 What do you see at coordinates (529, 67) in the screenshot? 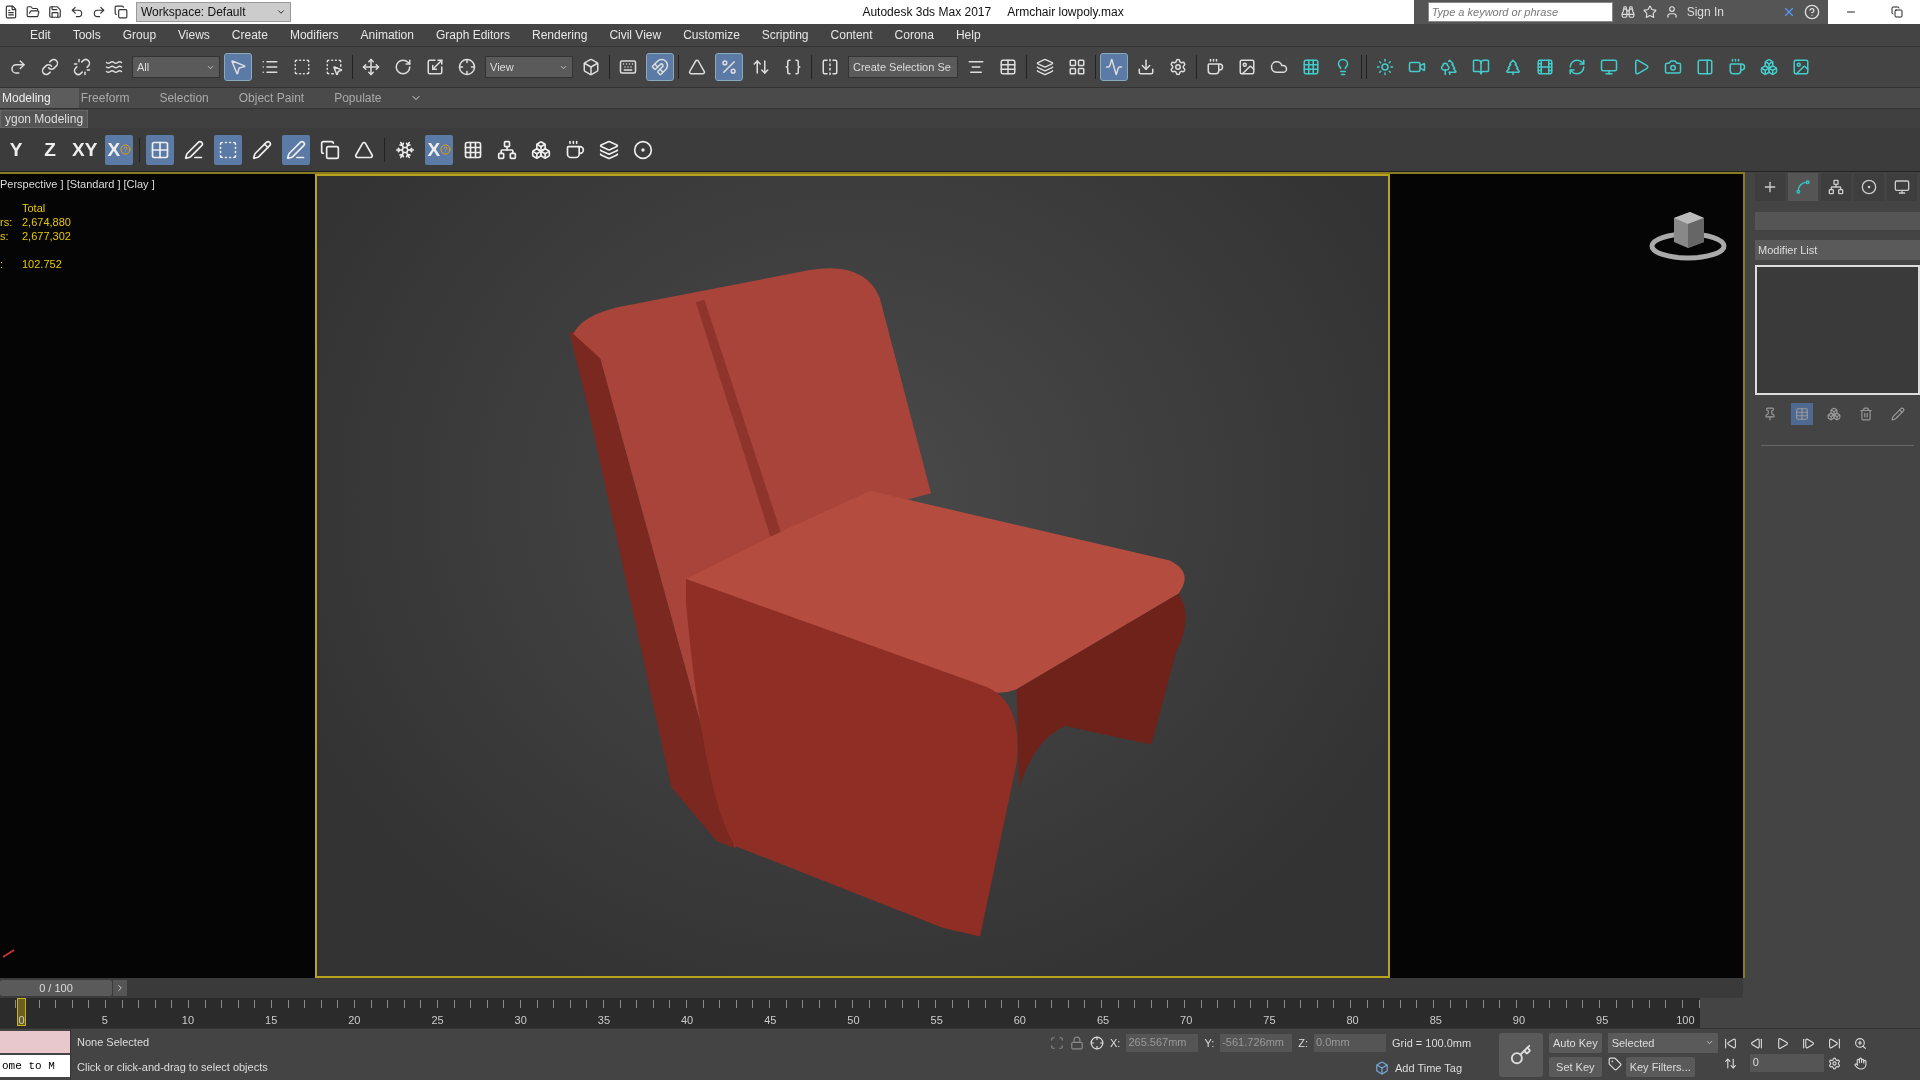
I see `toolbar-dropdown: View` at bounding box center [529, 67].